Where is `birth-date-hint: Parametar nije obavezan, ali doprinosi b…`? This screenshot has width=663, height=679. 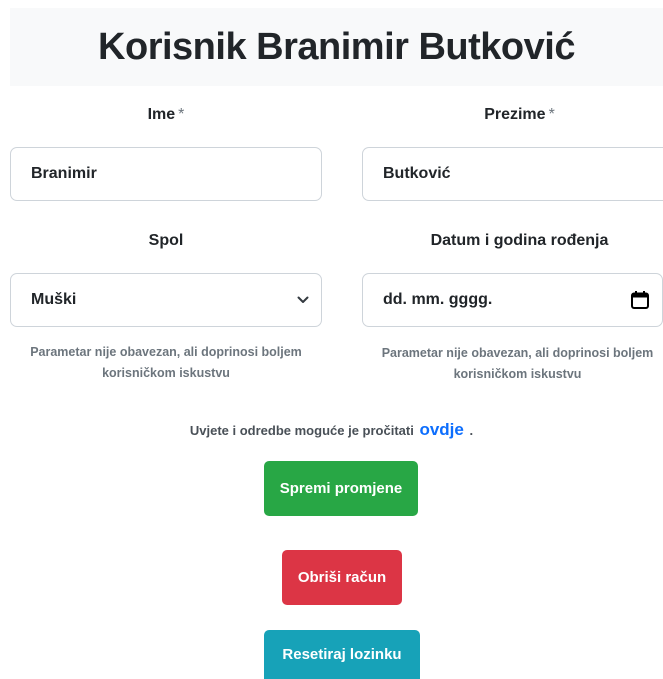
birth-date-hint: Parametar nije obavezan, ali doprinosi b… is located at coordinates (517, 363).